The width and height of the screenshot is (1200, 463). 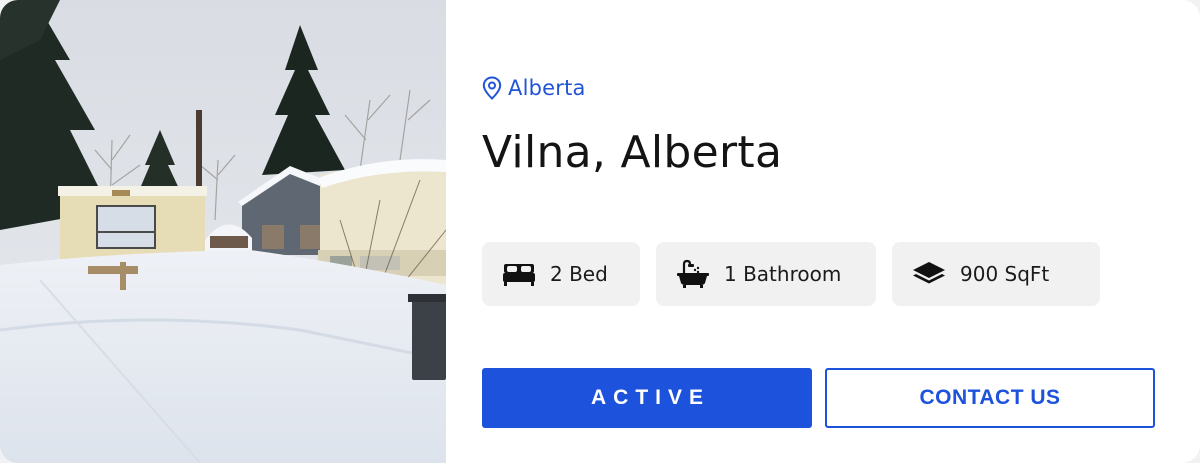 I want to click on feature-area-label: 900 SqFt, so click(x=1005, y=274).